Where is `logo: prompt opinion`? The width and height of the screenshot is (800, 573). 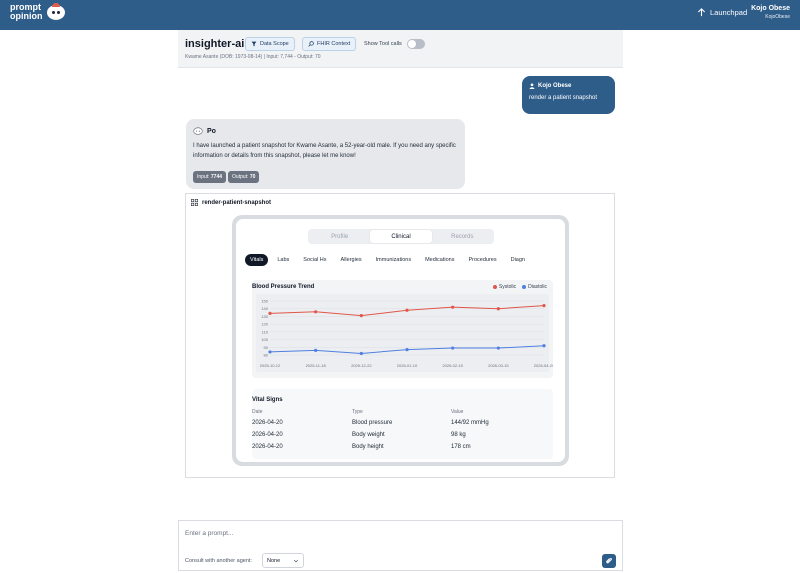 logo: prompt opinion is located at coordinates (38, 12).